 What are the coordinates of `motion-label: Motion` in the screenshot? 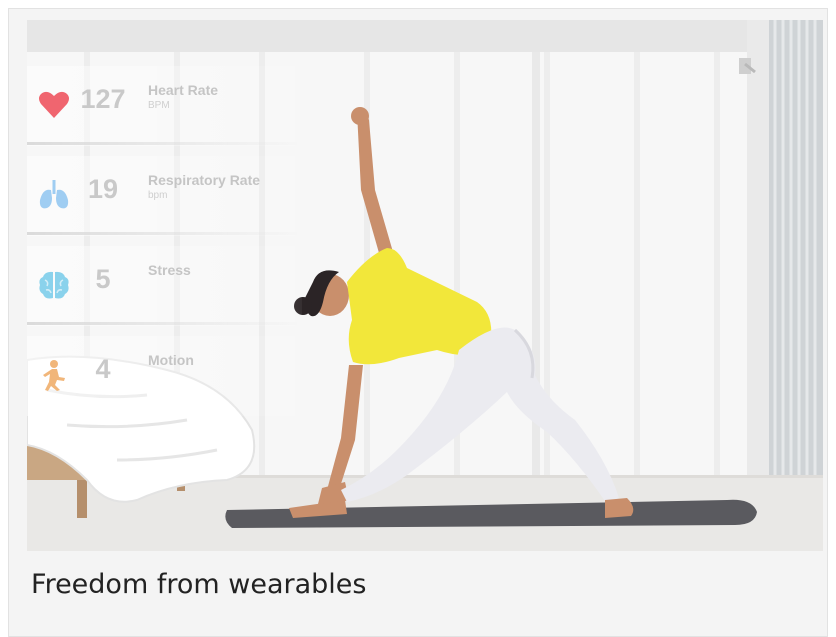 It's located at (171, 360).